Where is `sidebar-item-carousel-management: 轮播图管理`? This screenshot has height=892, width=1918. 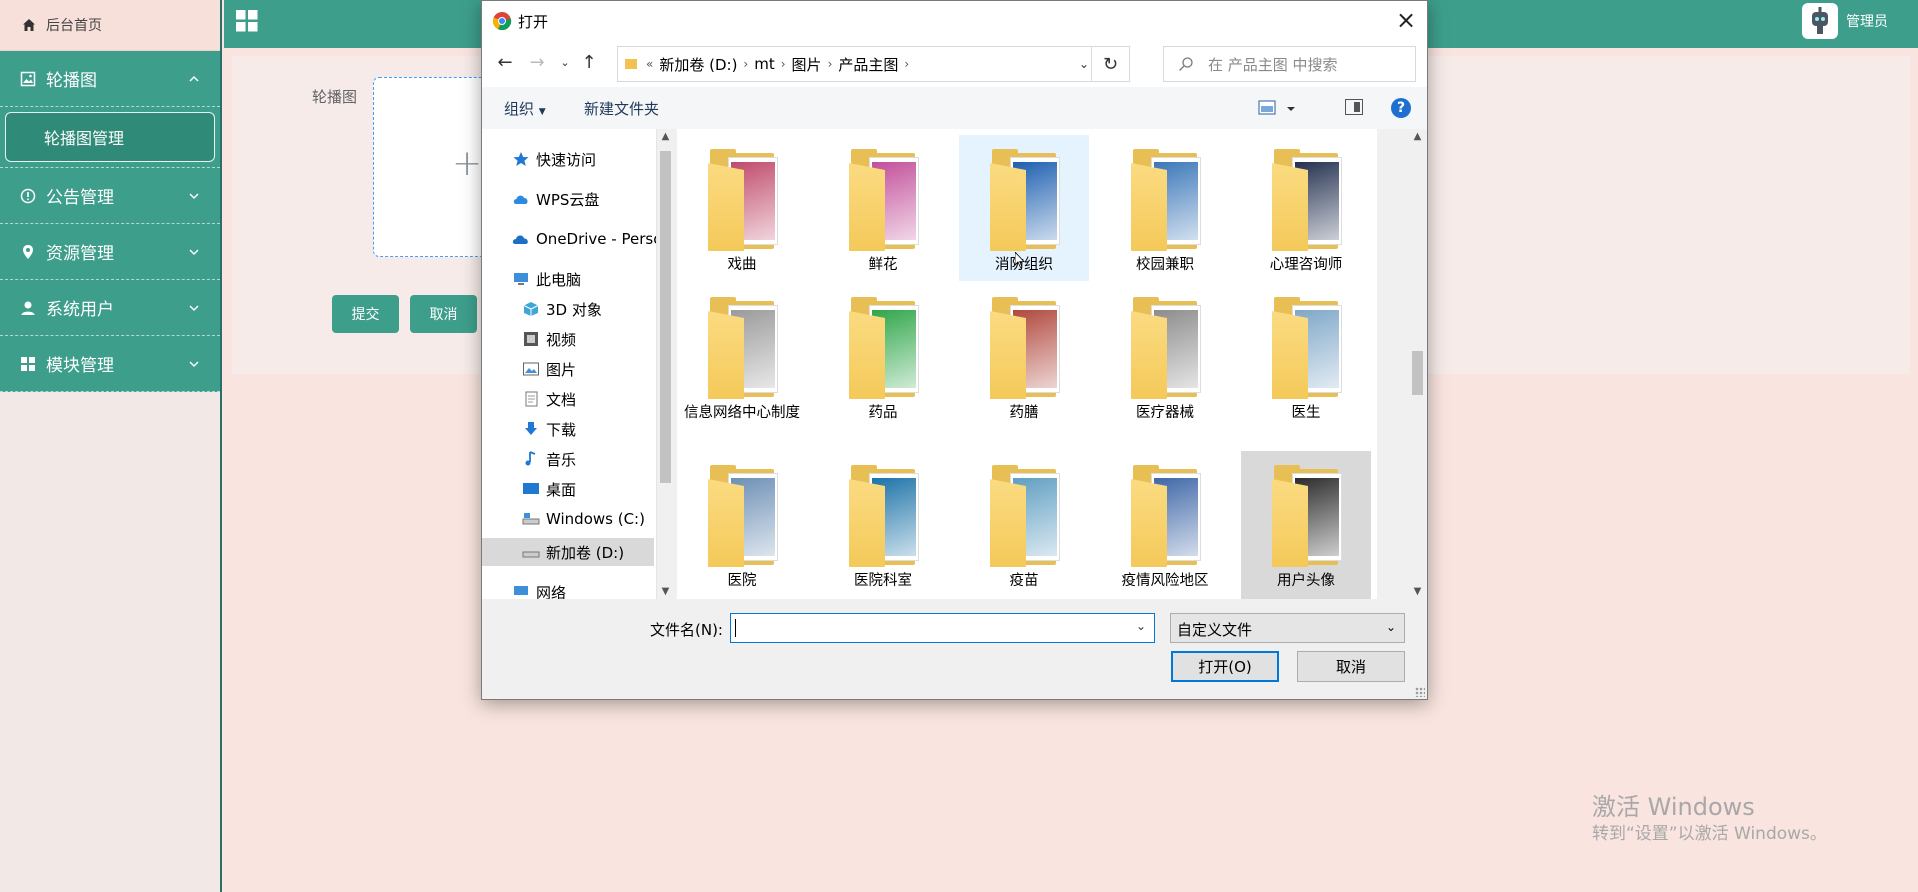
sidebar-item-carousel-management: 轮播图管理 is located at coordinates (110, 137).